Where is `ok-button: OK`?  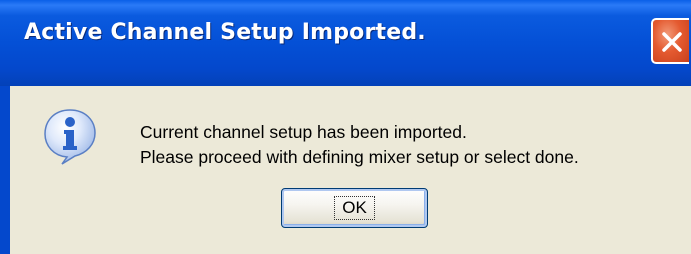 ok-button: OK is located at coordinates (354, 208).